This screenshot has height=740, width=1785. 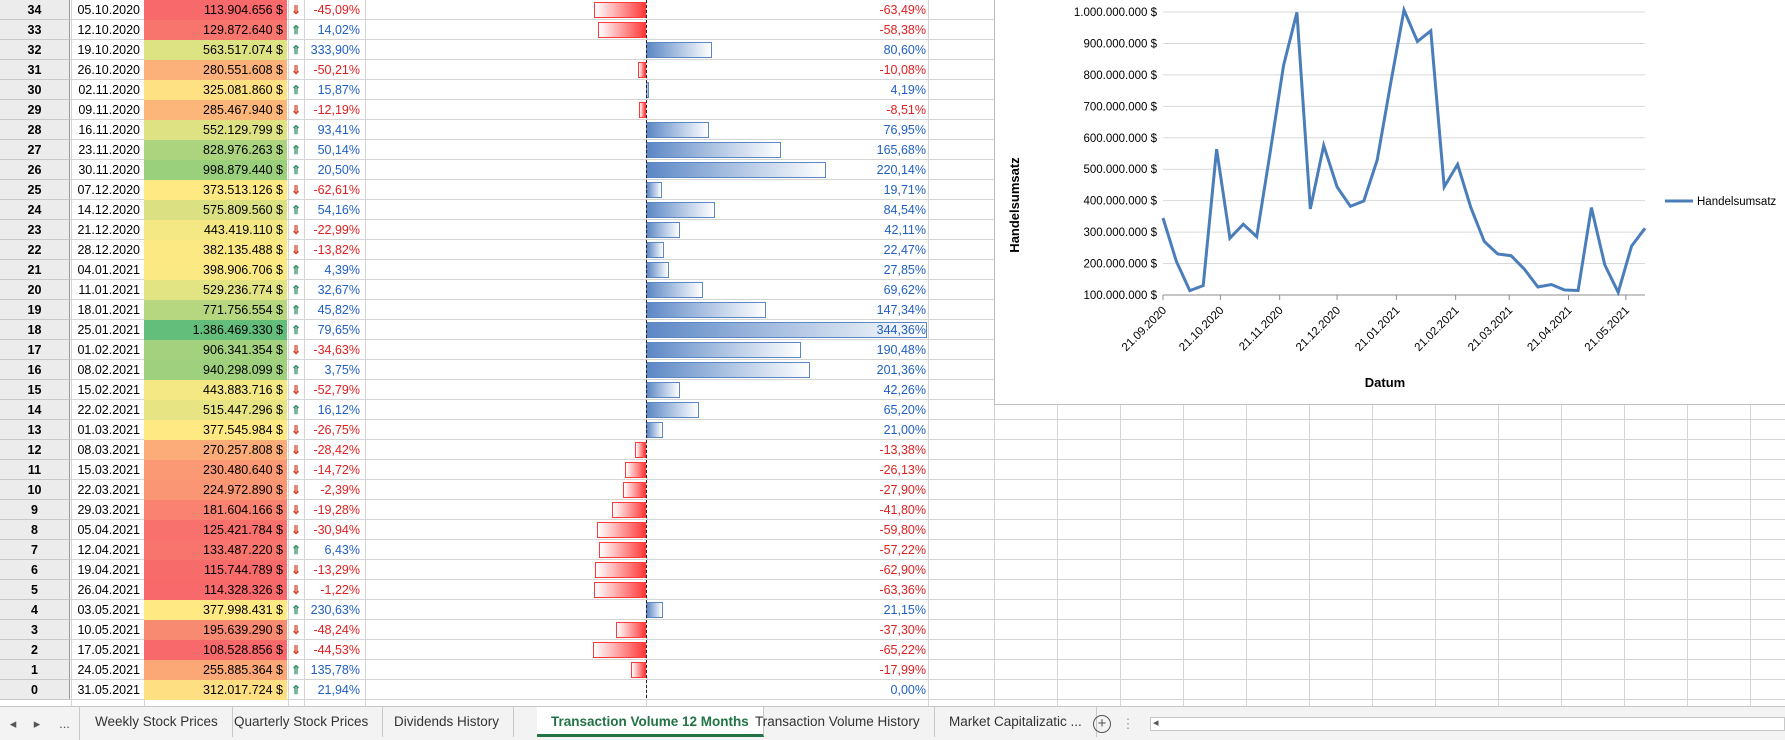 I want to click on row-number: 11, so click(x=35, y=470).